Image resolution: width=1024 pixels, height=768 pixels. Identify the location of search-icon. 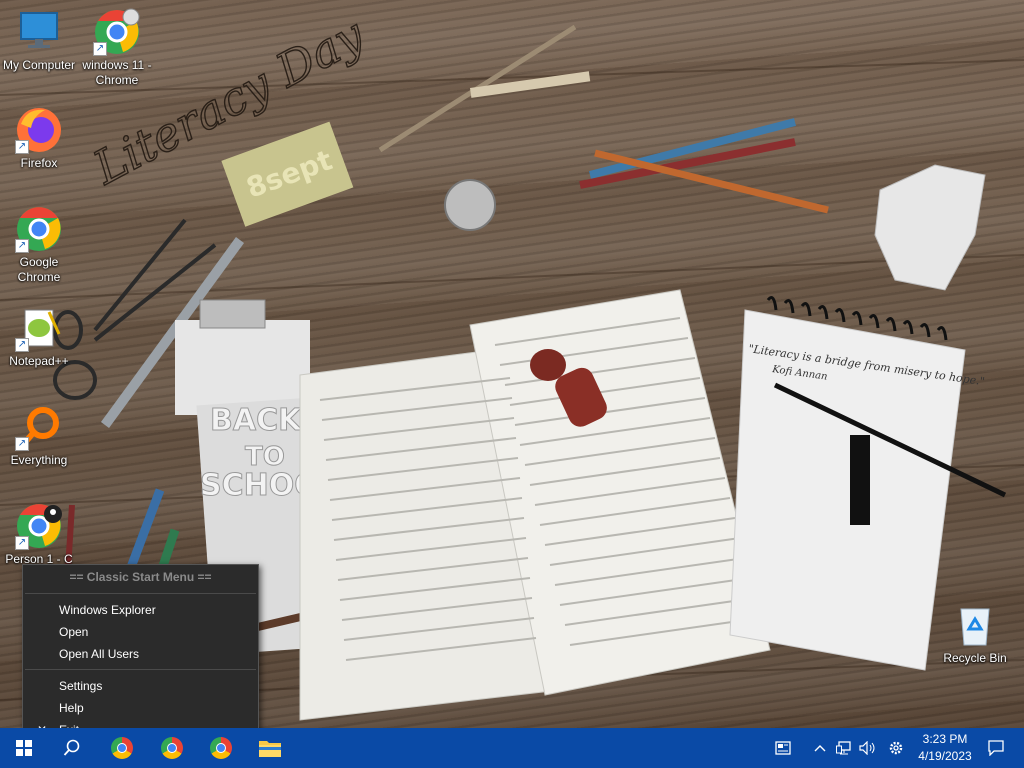
(71, 747).